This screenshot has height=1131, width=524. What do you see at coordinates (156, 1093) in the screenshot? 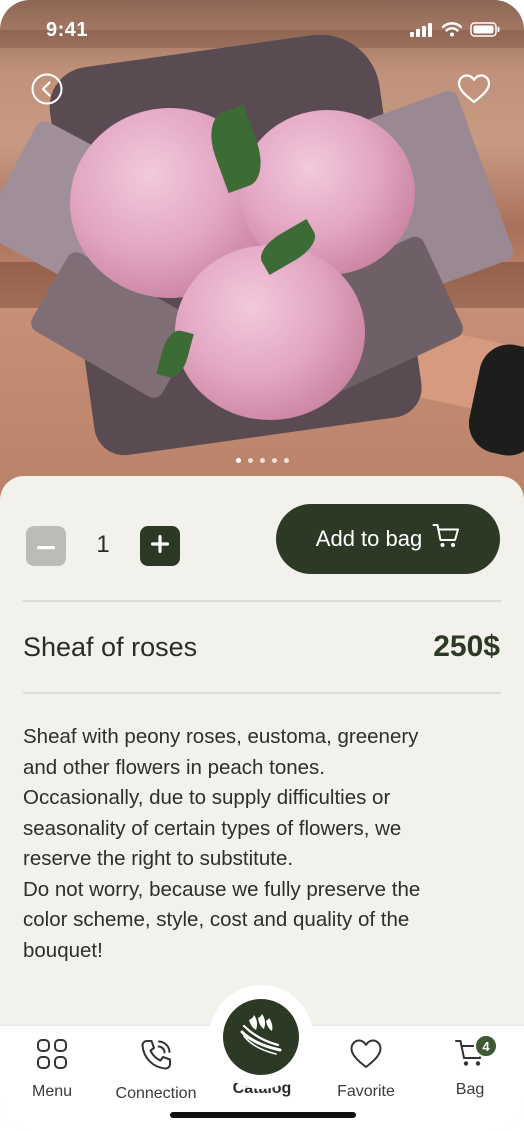
I see `tab-label: Connection` at bounding box center [156, 1093].